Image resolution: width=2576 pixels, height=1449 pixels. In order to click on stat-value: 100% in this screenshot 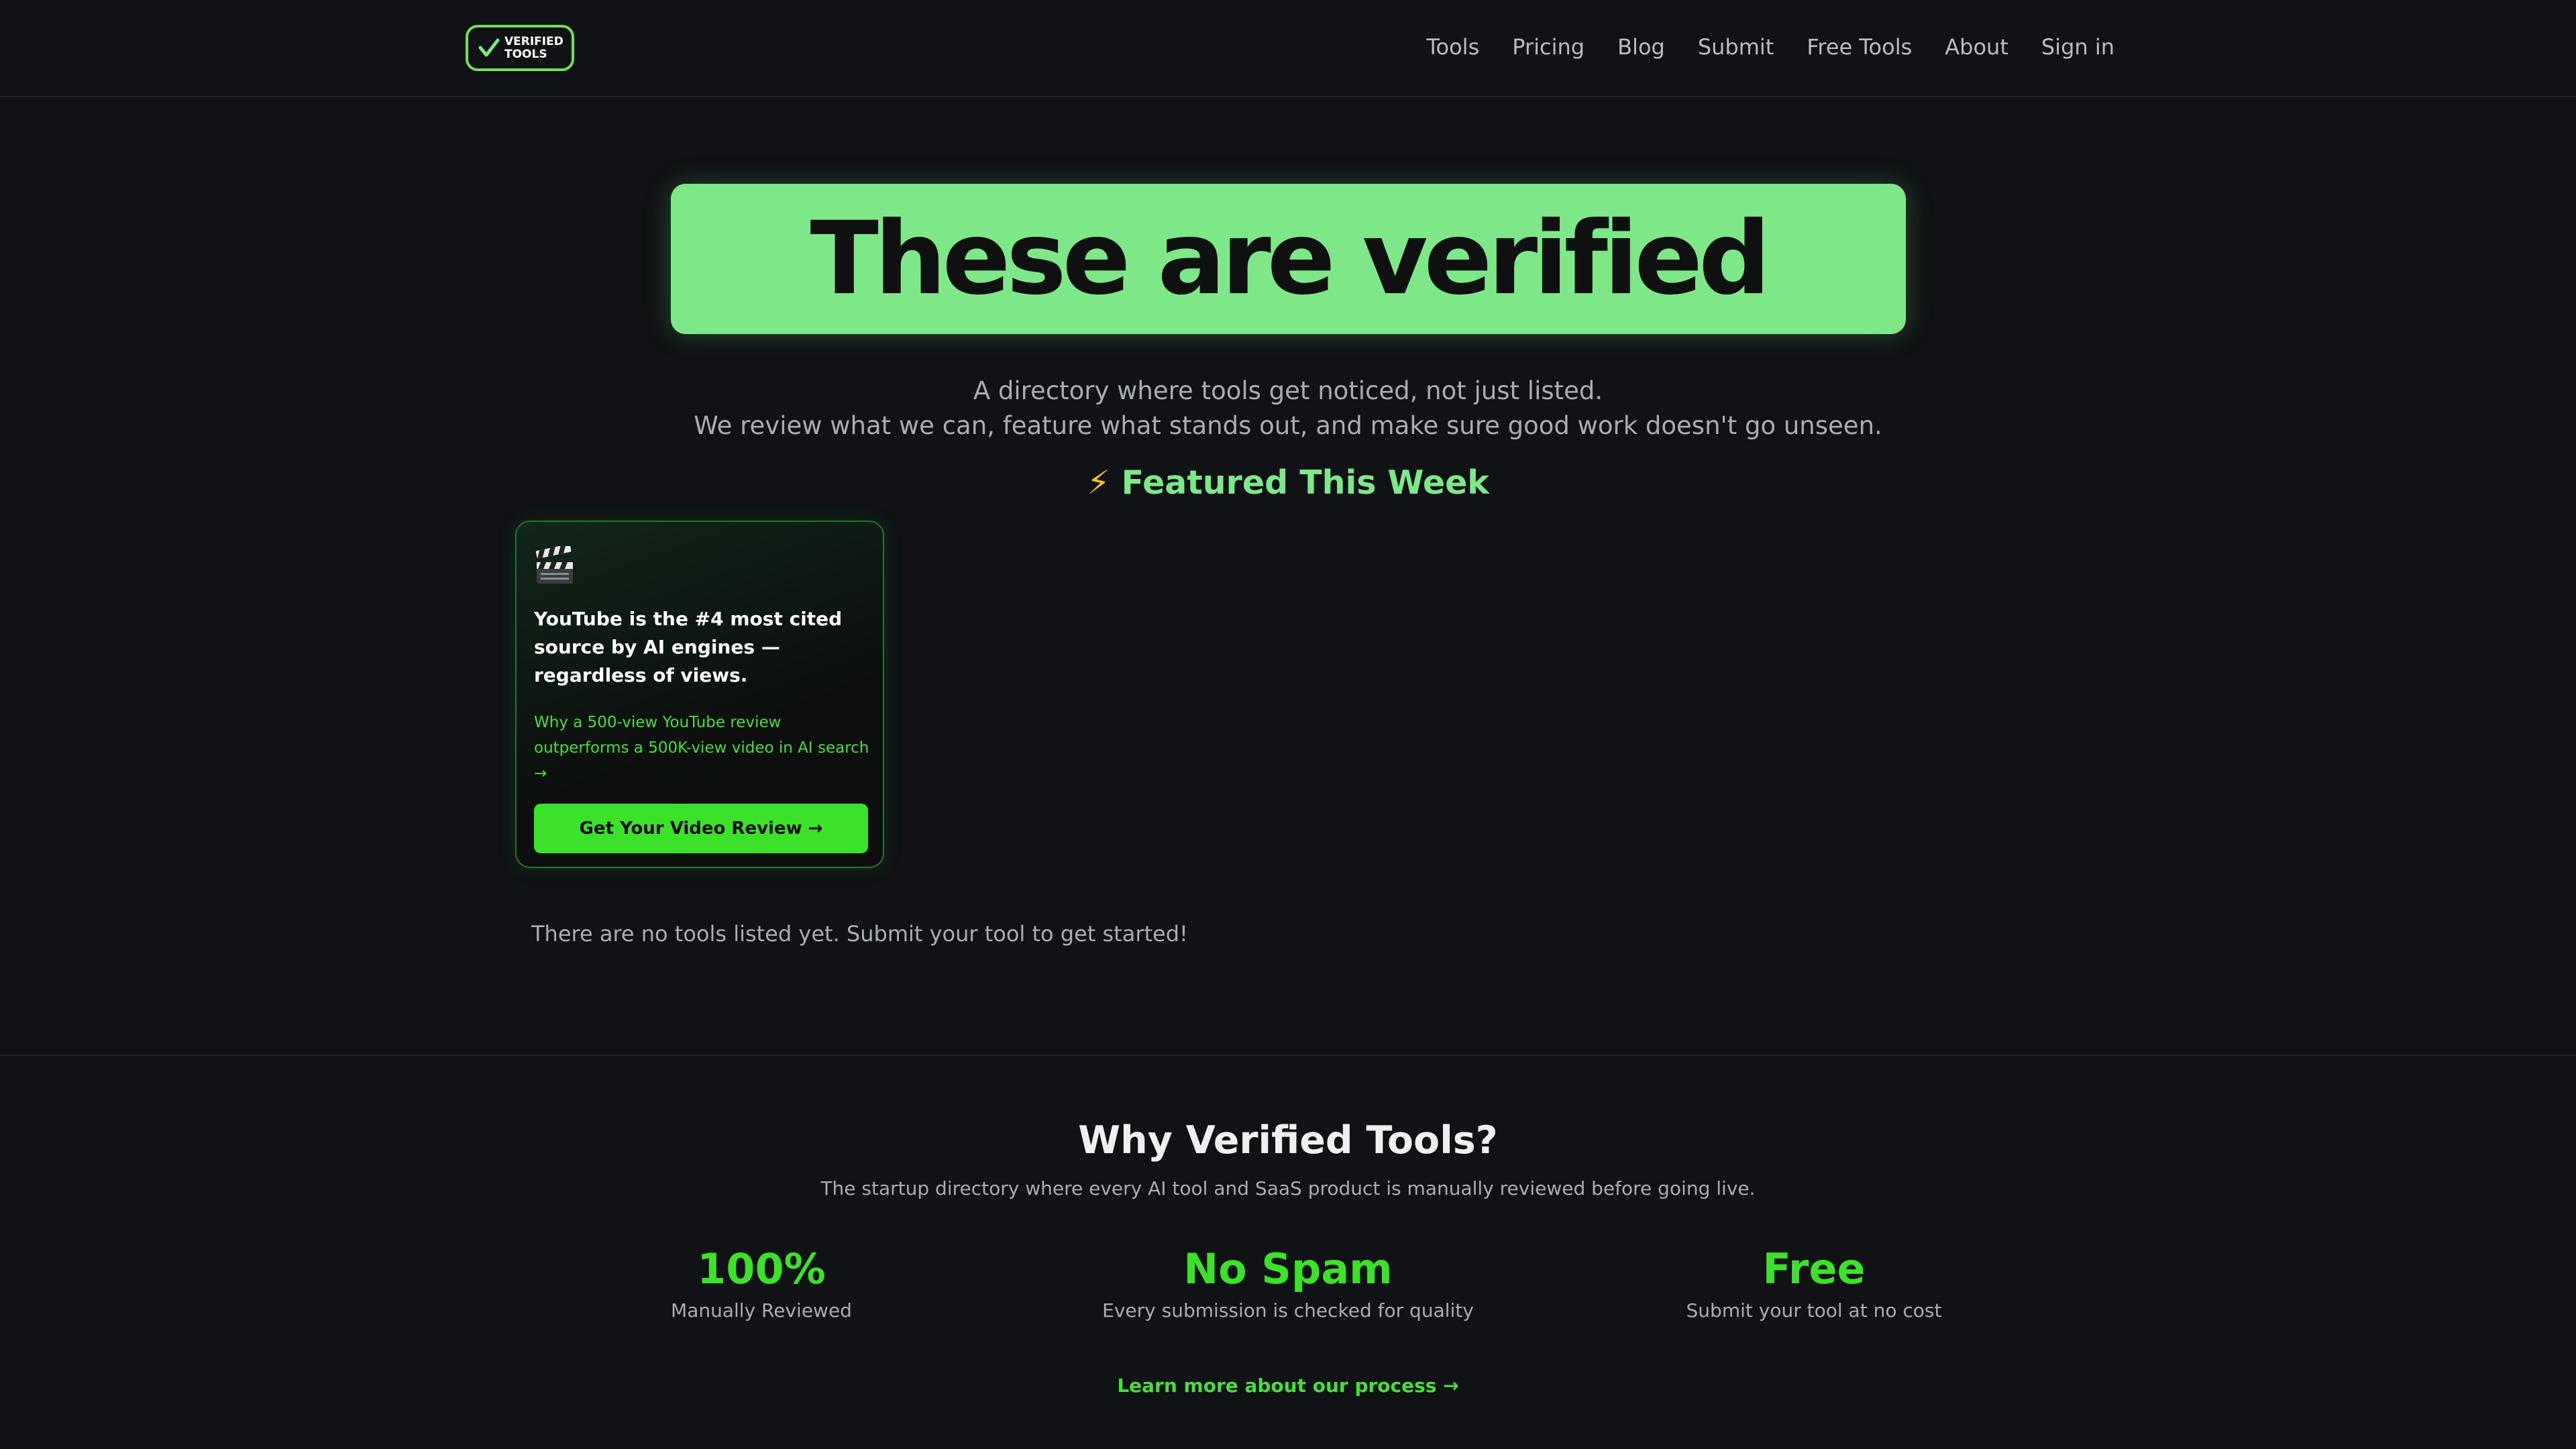, I will do `click(761, 1268)`.